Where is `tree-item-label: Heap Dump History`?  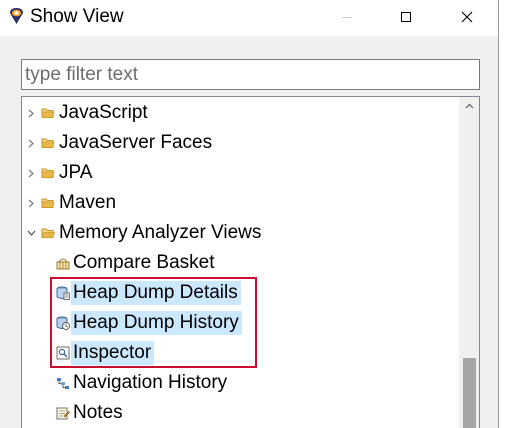 tree-item-label: Heap Dump History is located at coordinates (156, 323).